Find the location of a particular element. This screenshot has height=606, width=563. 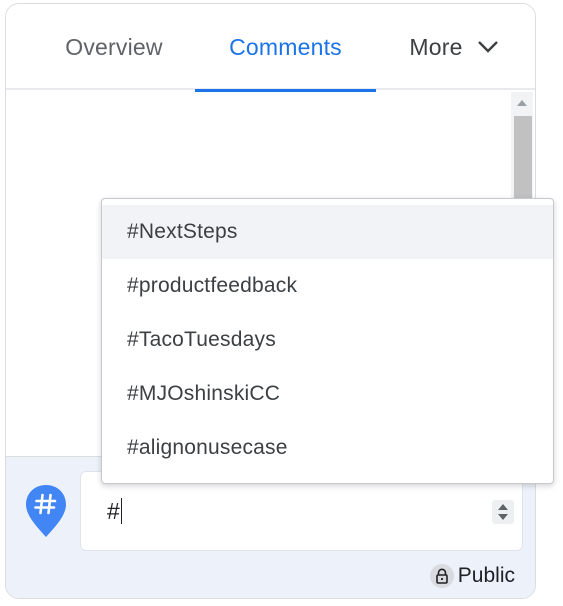

comment-input-text: # is located at coordinates (115, 511).